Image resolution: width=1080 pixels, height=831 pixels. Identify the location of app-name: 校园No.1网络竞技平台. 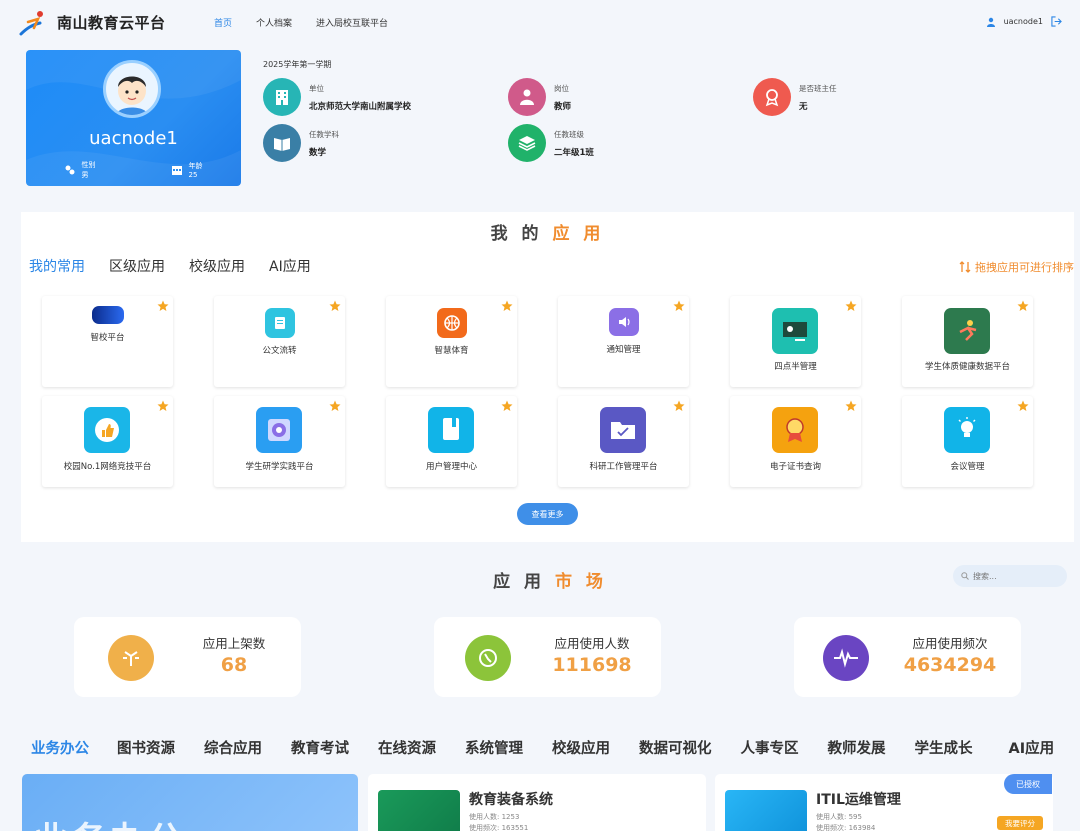
(107, 467).